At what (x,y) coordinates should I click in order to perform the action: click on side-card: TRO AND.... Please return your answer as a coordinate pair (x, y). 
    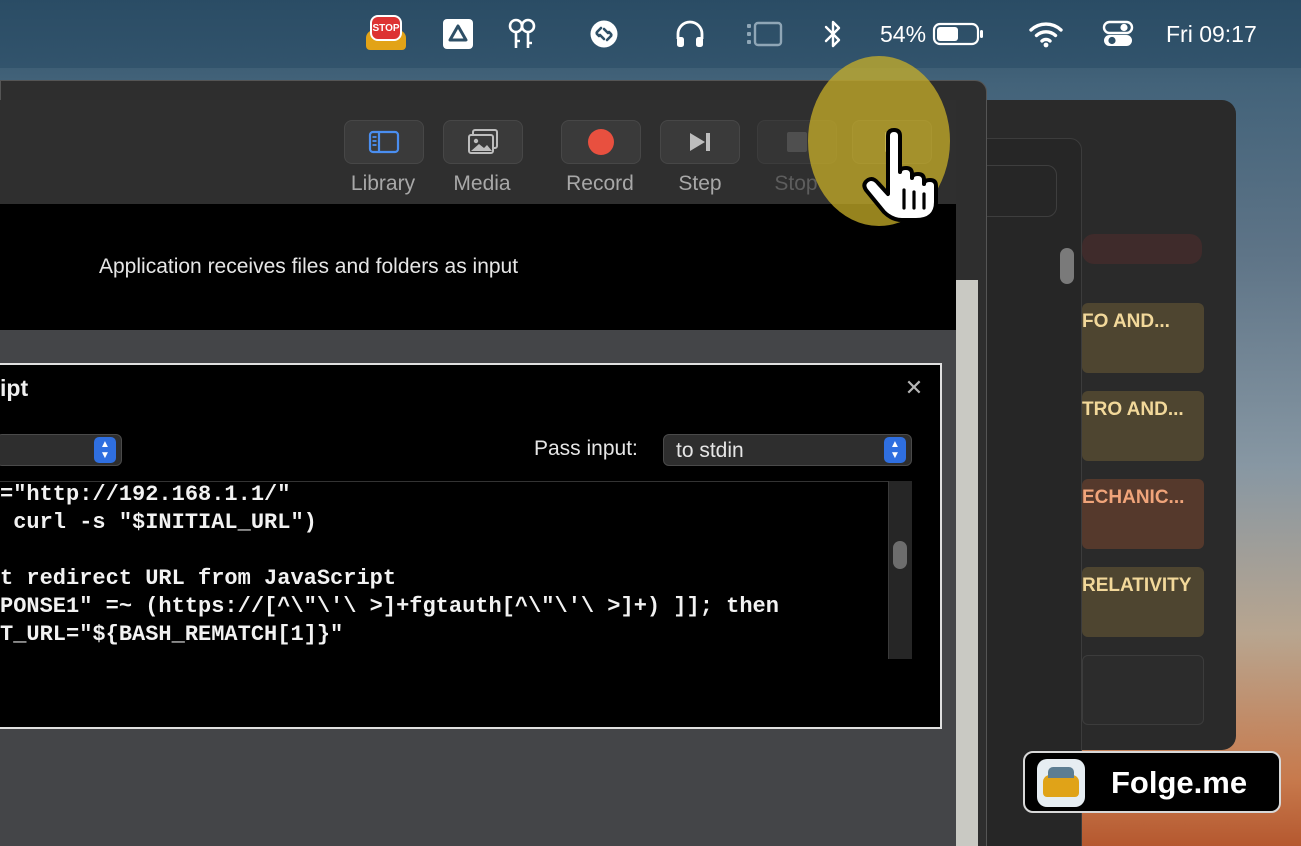
    Looking at the image, I should click on (1143, 426).